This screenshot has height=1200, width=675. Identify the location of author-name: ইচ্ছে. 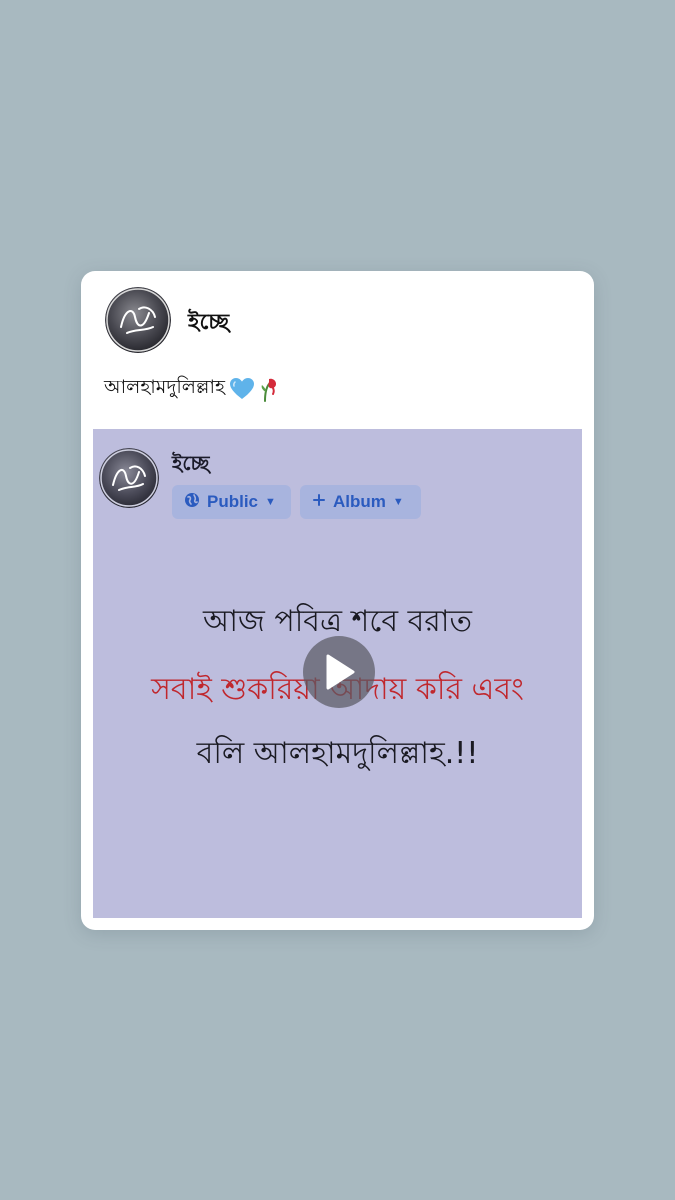
(208, 323).